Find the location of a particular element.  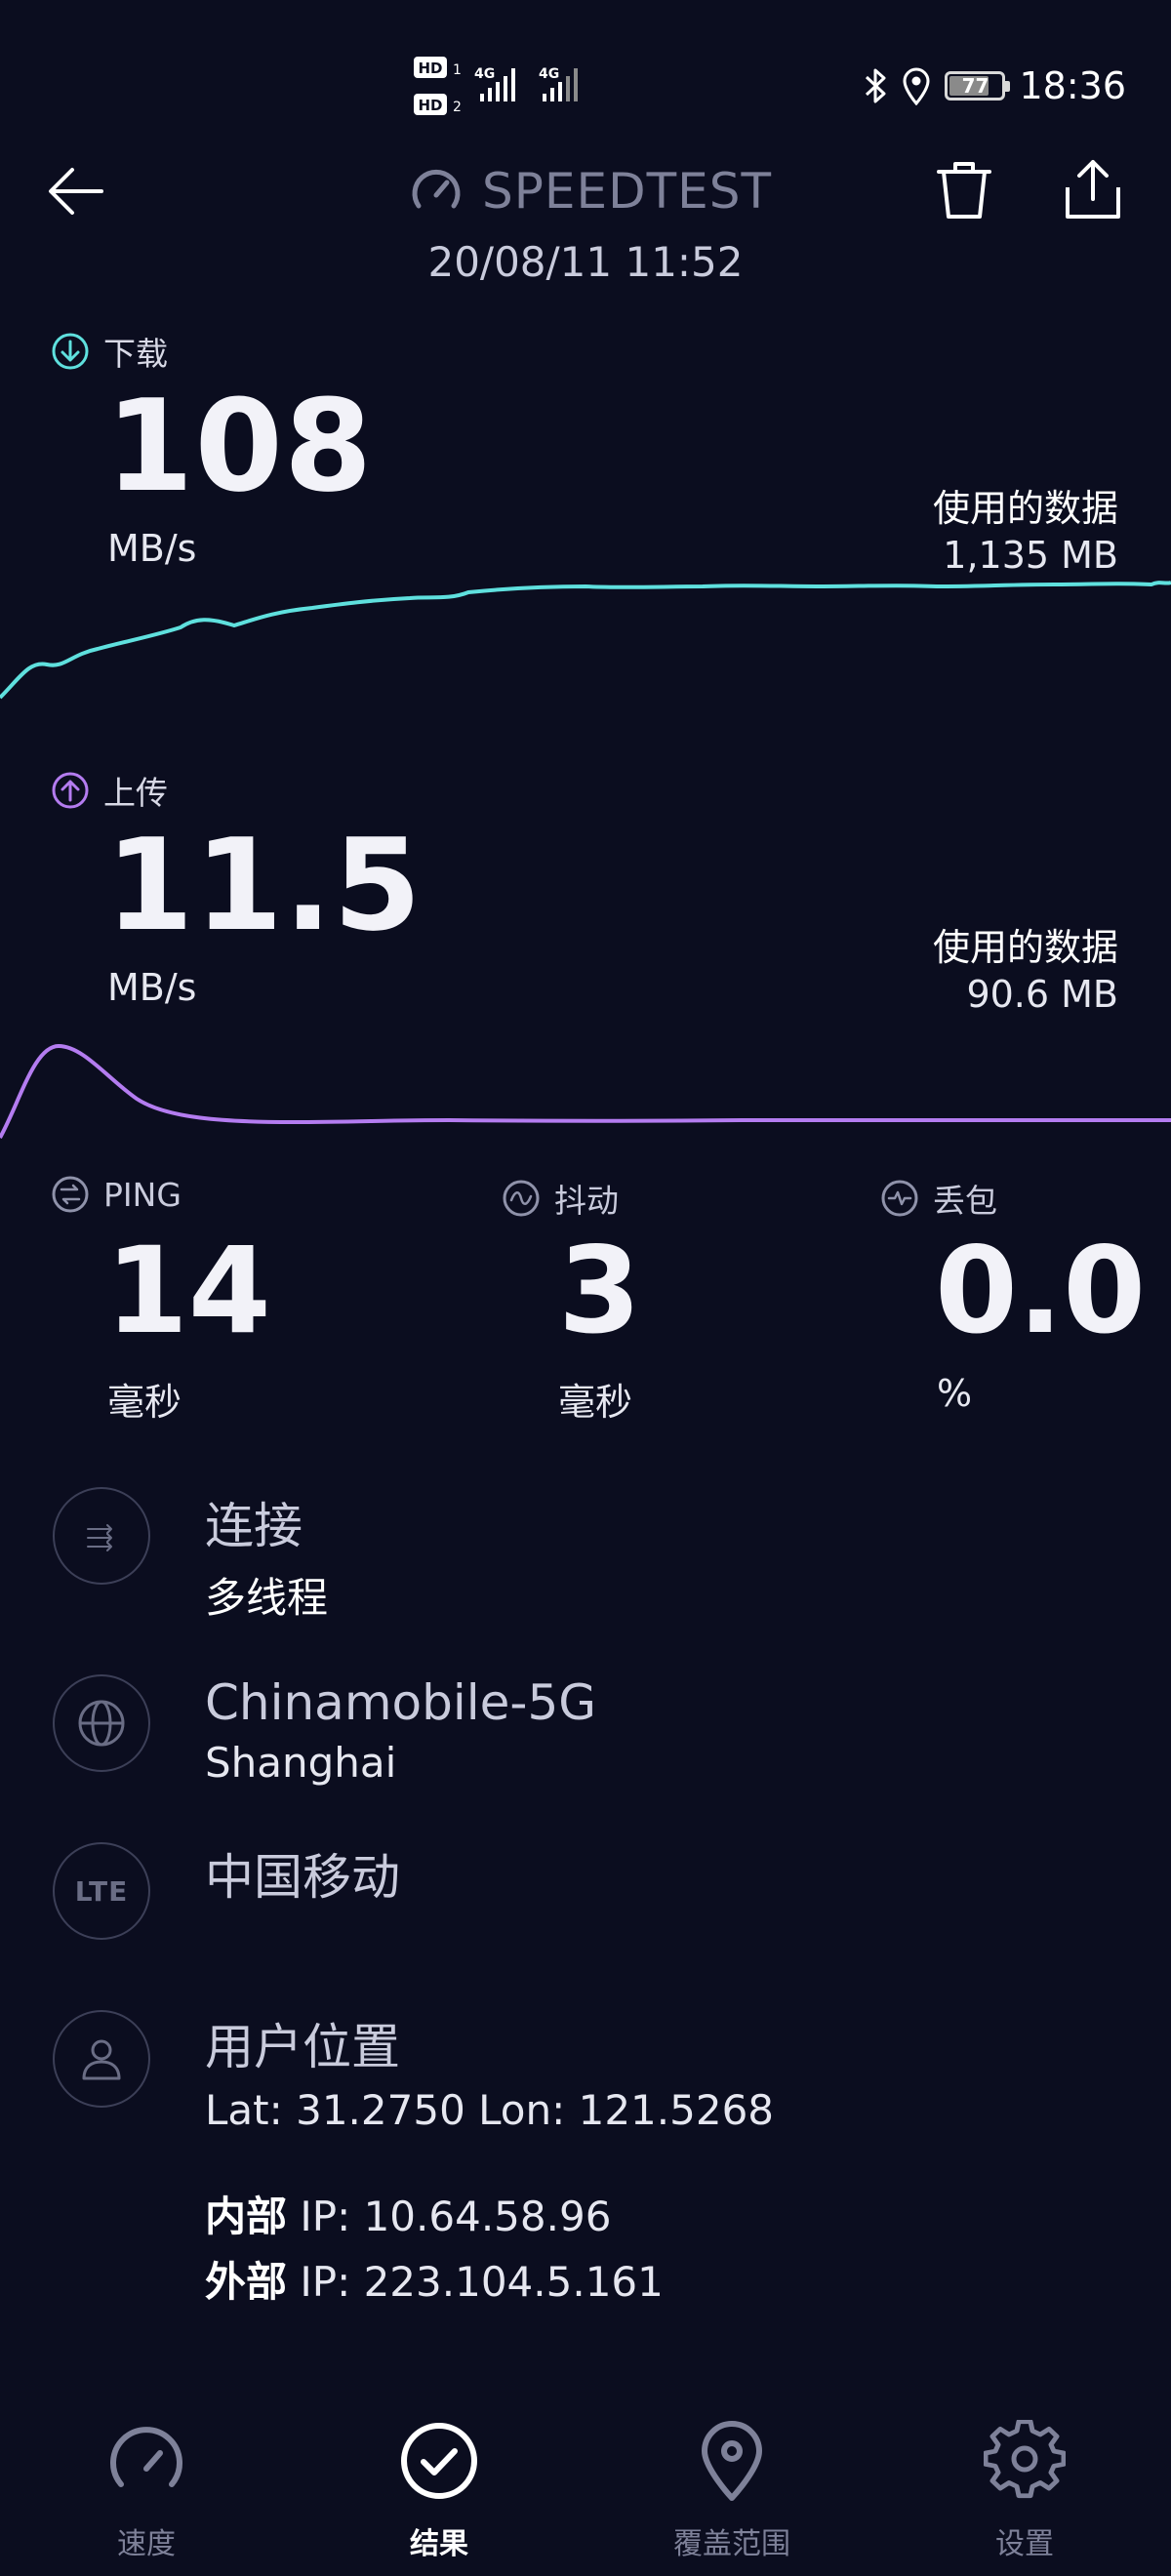

network-indicators: HD 1 HD 2 4G 4G is located at coordinates (506, 89).